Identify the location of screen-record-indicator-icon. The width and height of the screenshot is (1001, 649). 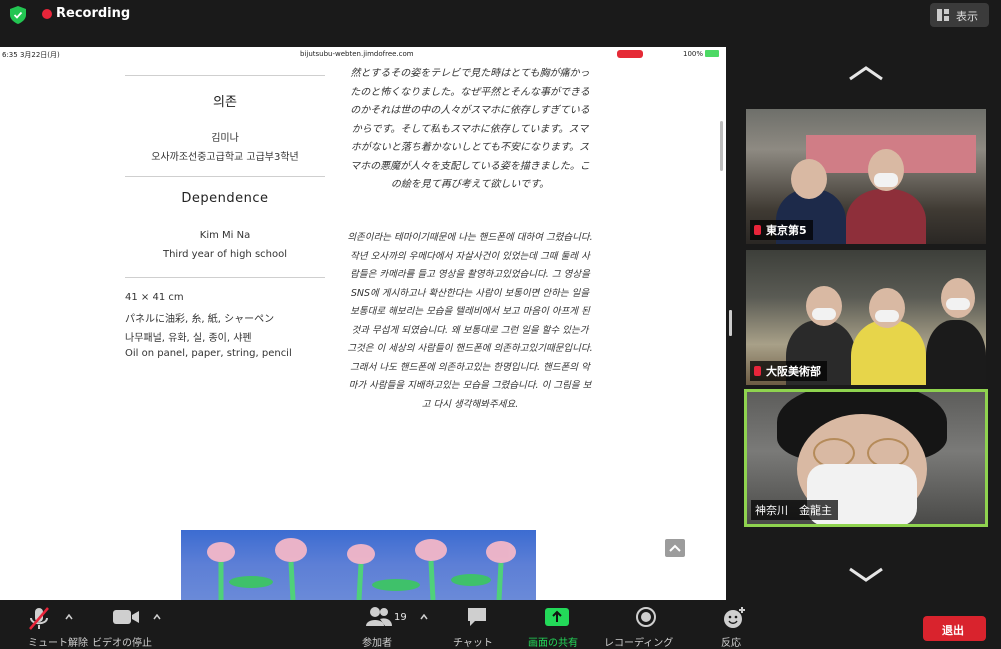
(630, 54).